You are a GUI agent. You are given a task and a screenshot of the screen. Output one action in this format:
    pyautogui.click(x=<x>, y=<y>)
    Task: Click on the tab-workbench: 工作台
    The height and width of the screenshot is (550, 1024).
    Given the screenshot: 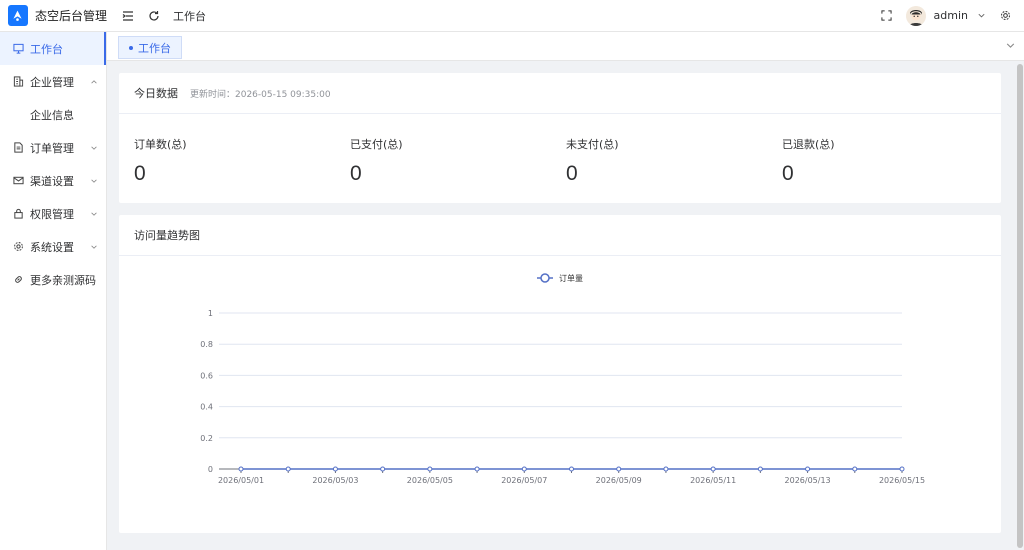 What is the action you would take?
    pyautogui.click(x=150, y=47)
    